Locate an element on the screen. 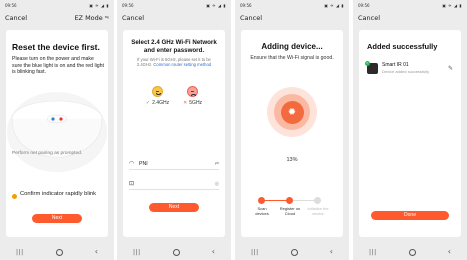  band-label: 2.4GHz is located at coordinates (161, 103).